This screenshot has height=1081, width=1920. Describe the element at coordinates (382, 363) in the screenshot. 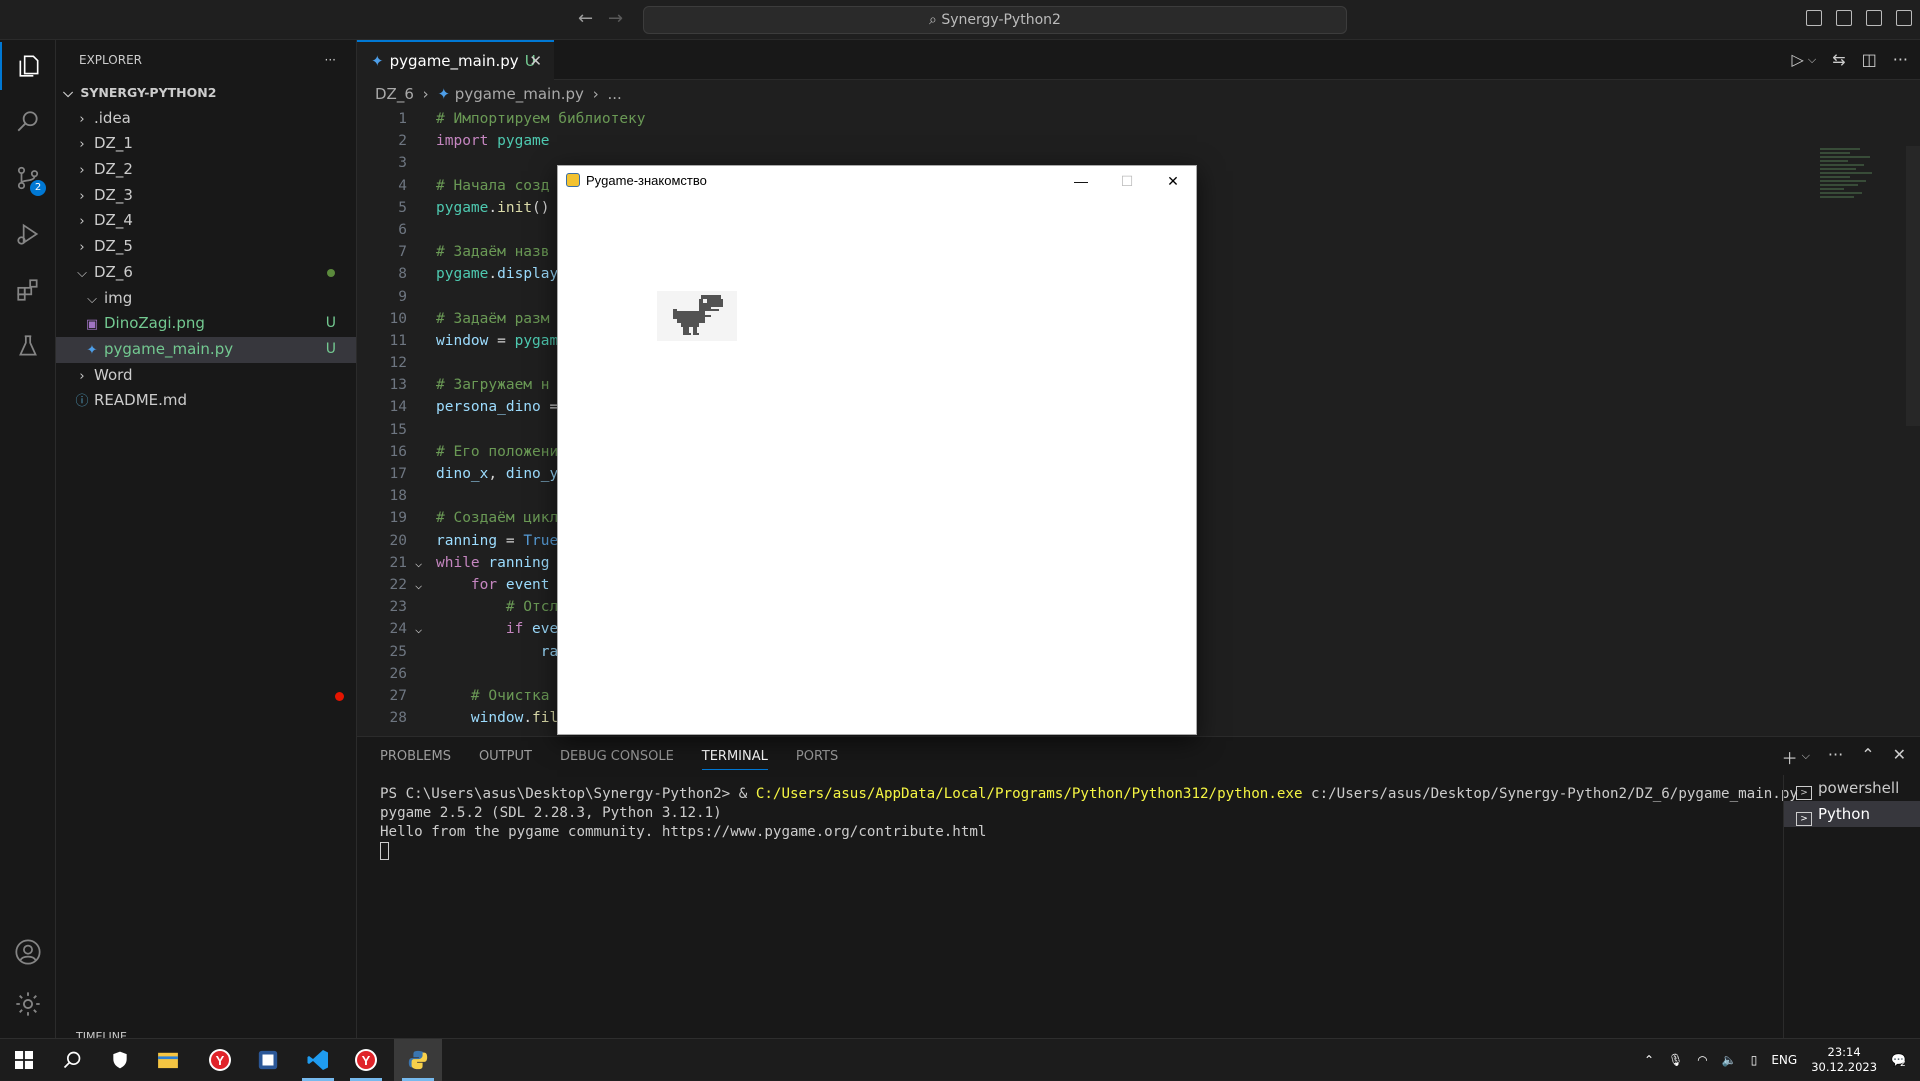

I see `line-number: 12` at that location.